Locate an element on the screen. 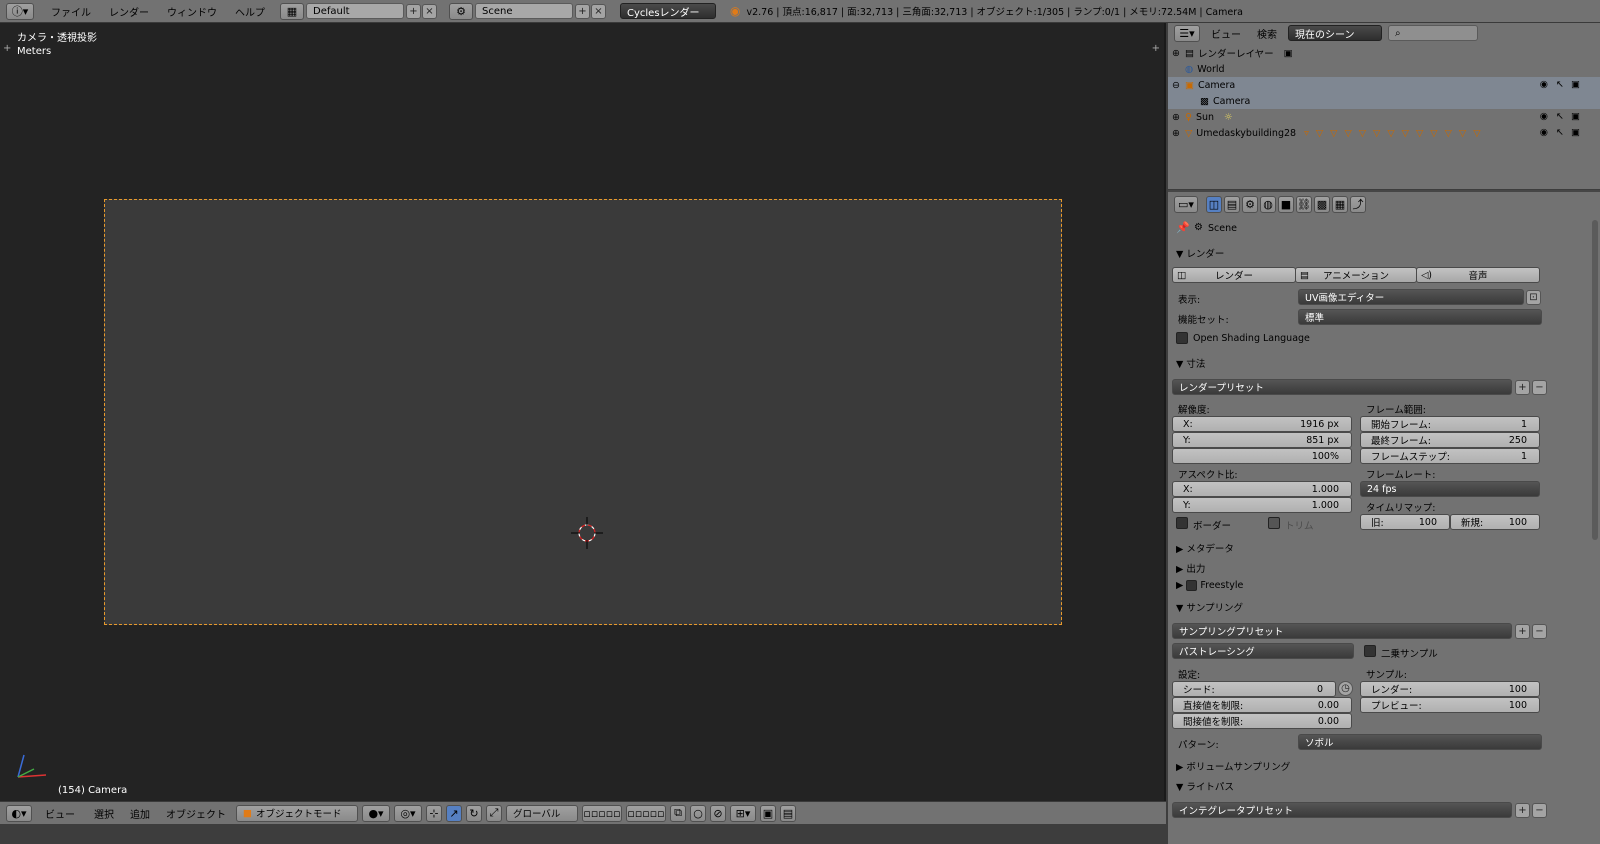 The image size is (1600, 844). add-integrator-preset-icon: + is located at coordinates (1522, 810).